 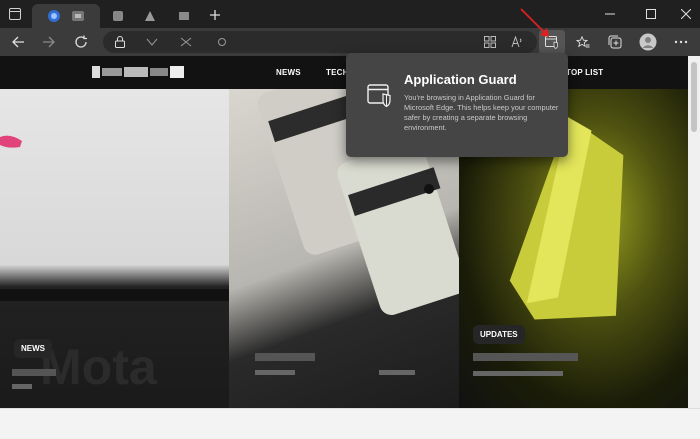 What do you see at coordinates (694, 97) in the screenshot?
I see `scrollbar-thumb` at bounding box center [694, 97].